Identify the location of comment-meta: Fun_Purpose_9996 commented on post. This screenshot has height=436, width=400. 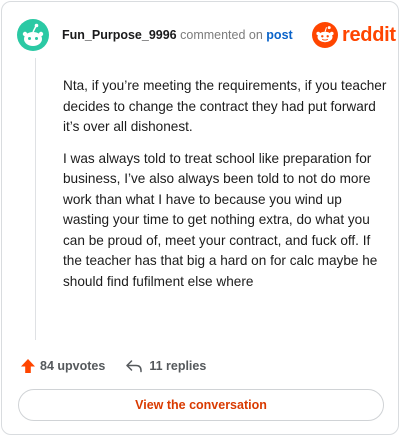
(177, 35).